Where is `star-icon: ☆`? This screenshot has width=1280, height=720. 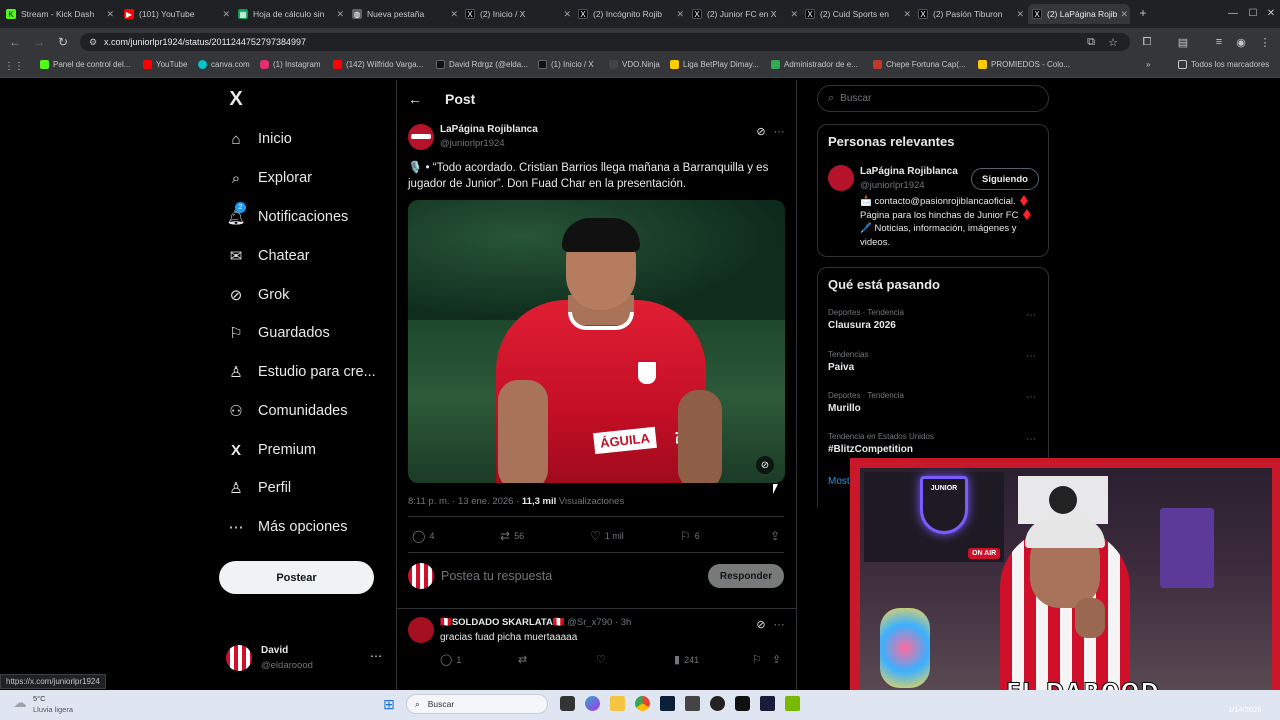
star-icon: ☆ is located at coordinates (1113, 42).